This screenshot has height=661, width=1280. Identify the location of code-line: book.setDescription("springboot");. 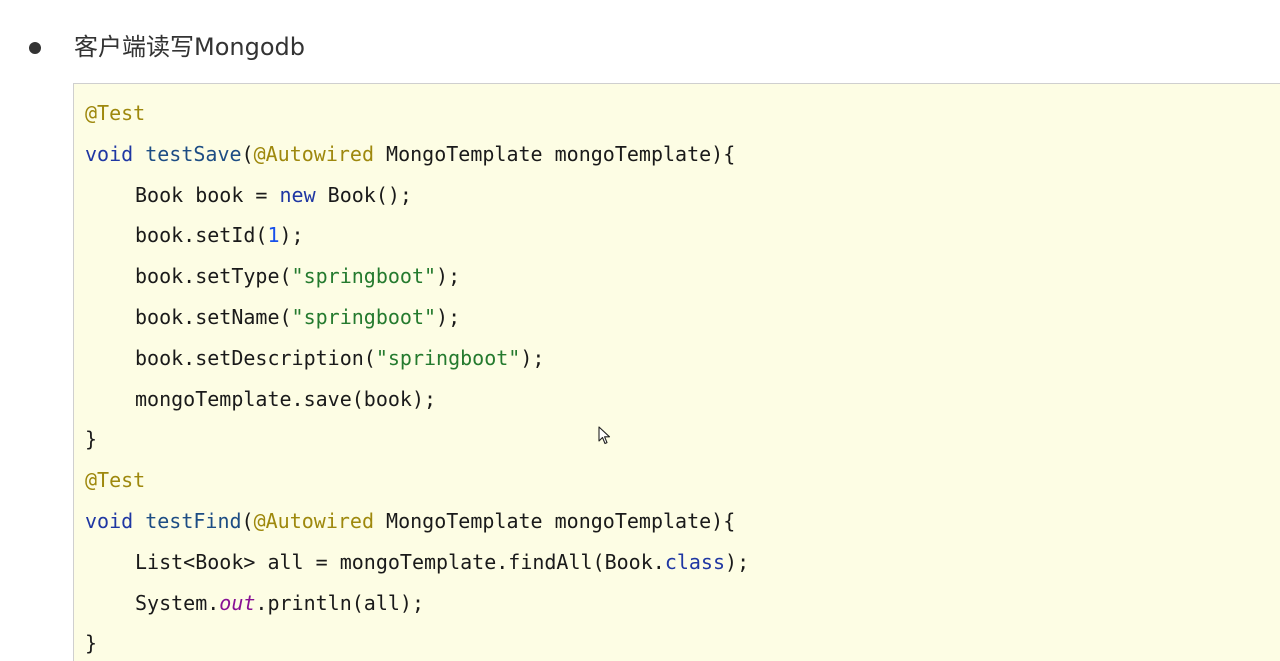
(417, 358).